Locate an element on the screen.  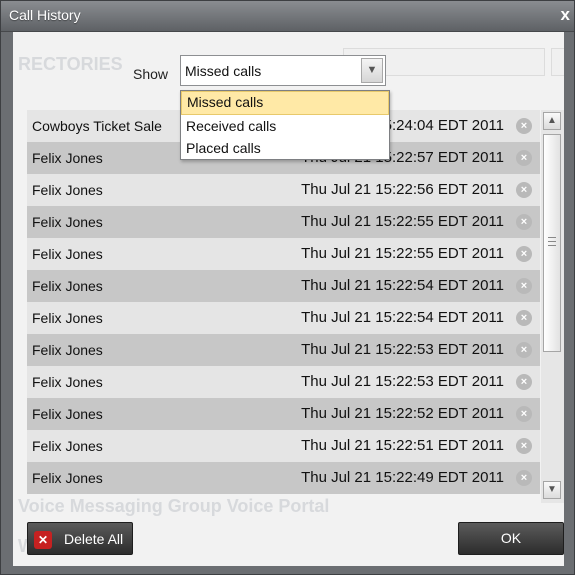
option-received-calls: Received calls is located at coordinates (285, 126).